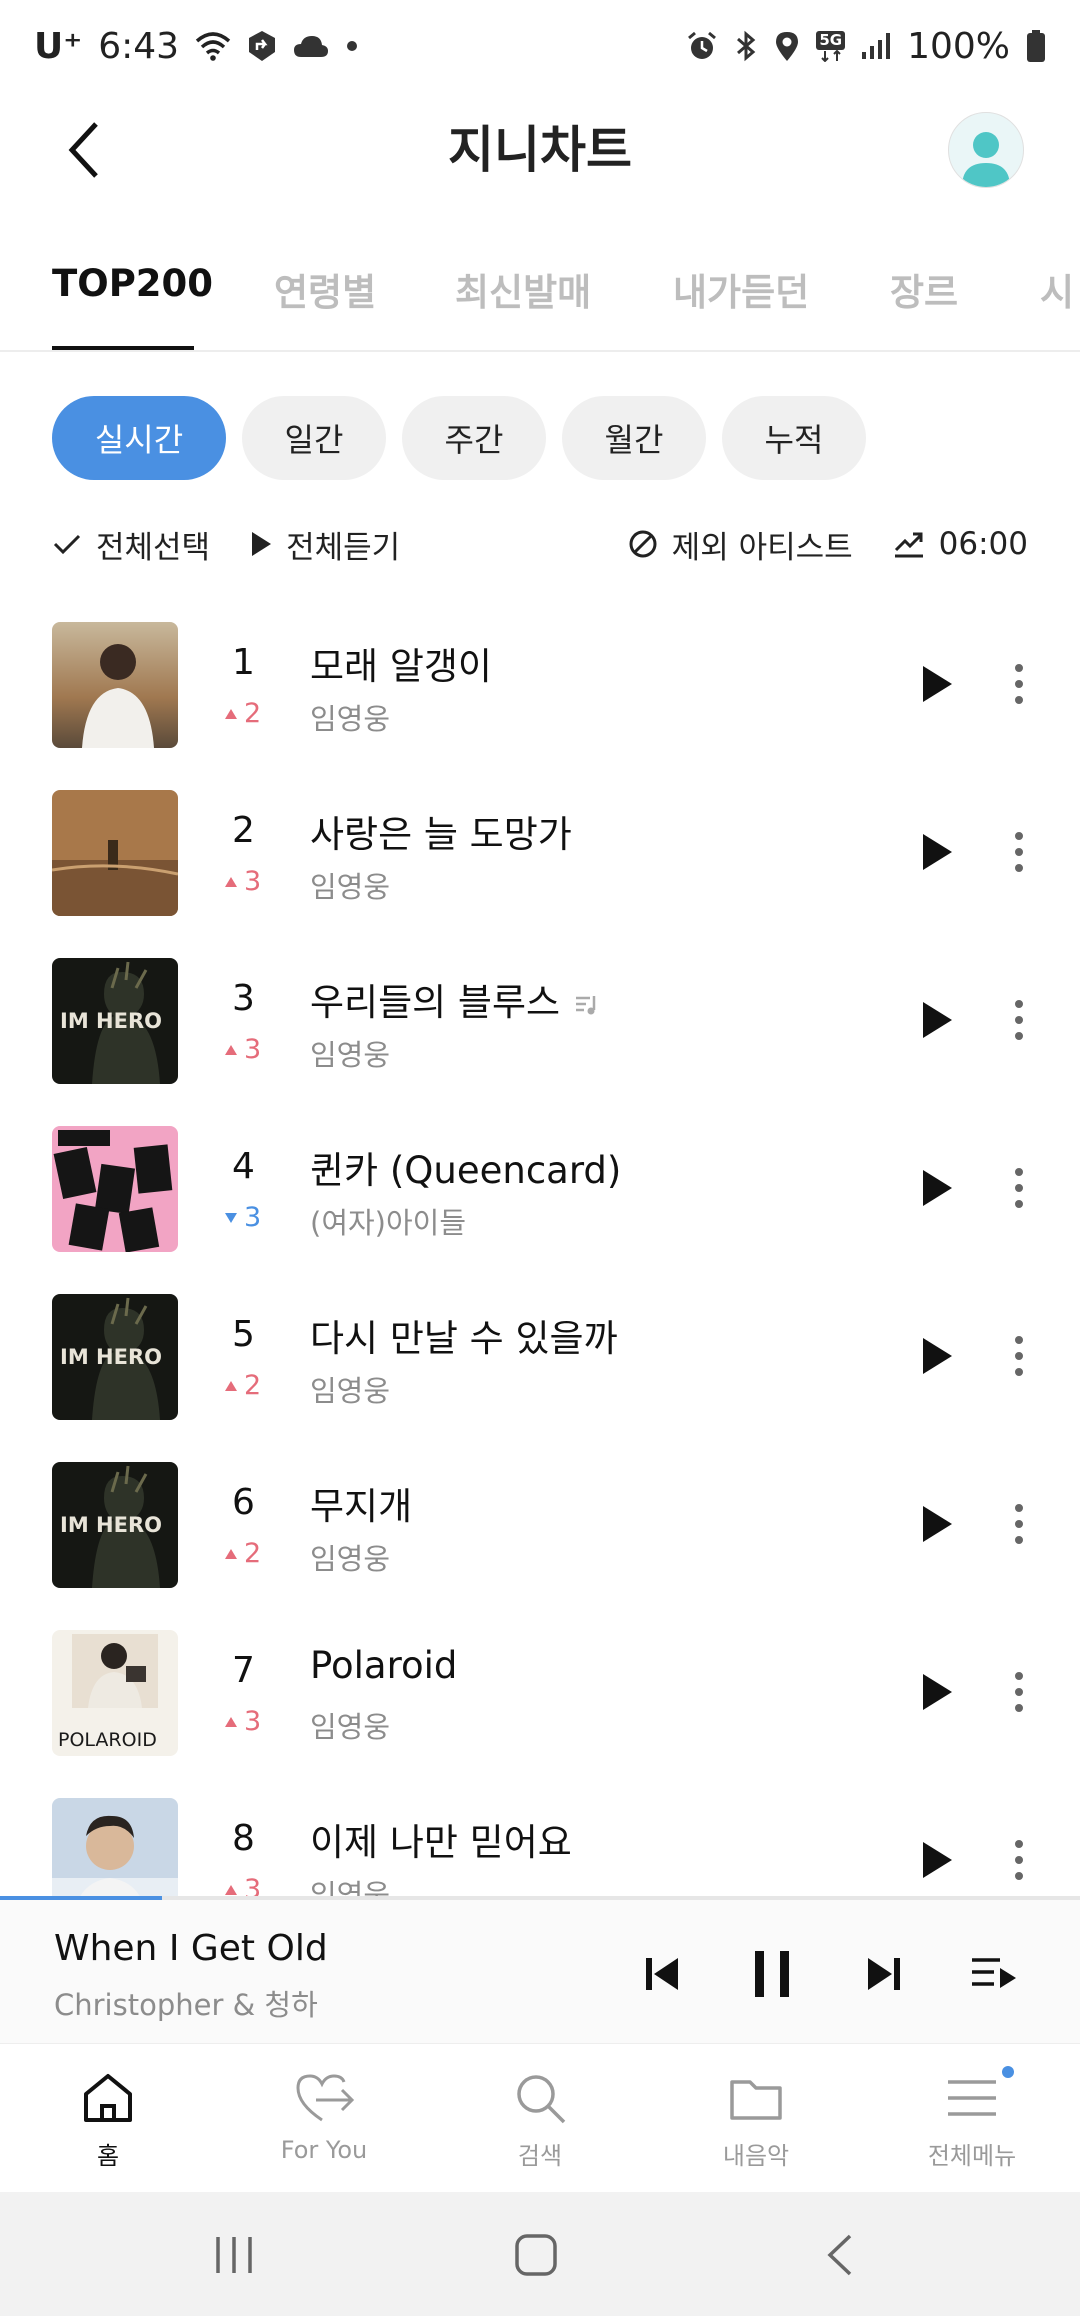 The height and width of the screenshot is (2316, 1080). I want to click on exclude-artist-label: 제외 아티스트, so click(762, 547).